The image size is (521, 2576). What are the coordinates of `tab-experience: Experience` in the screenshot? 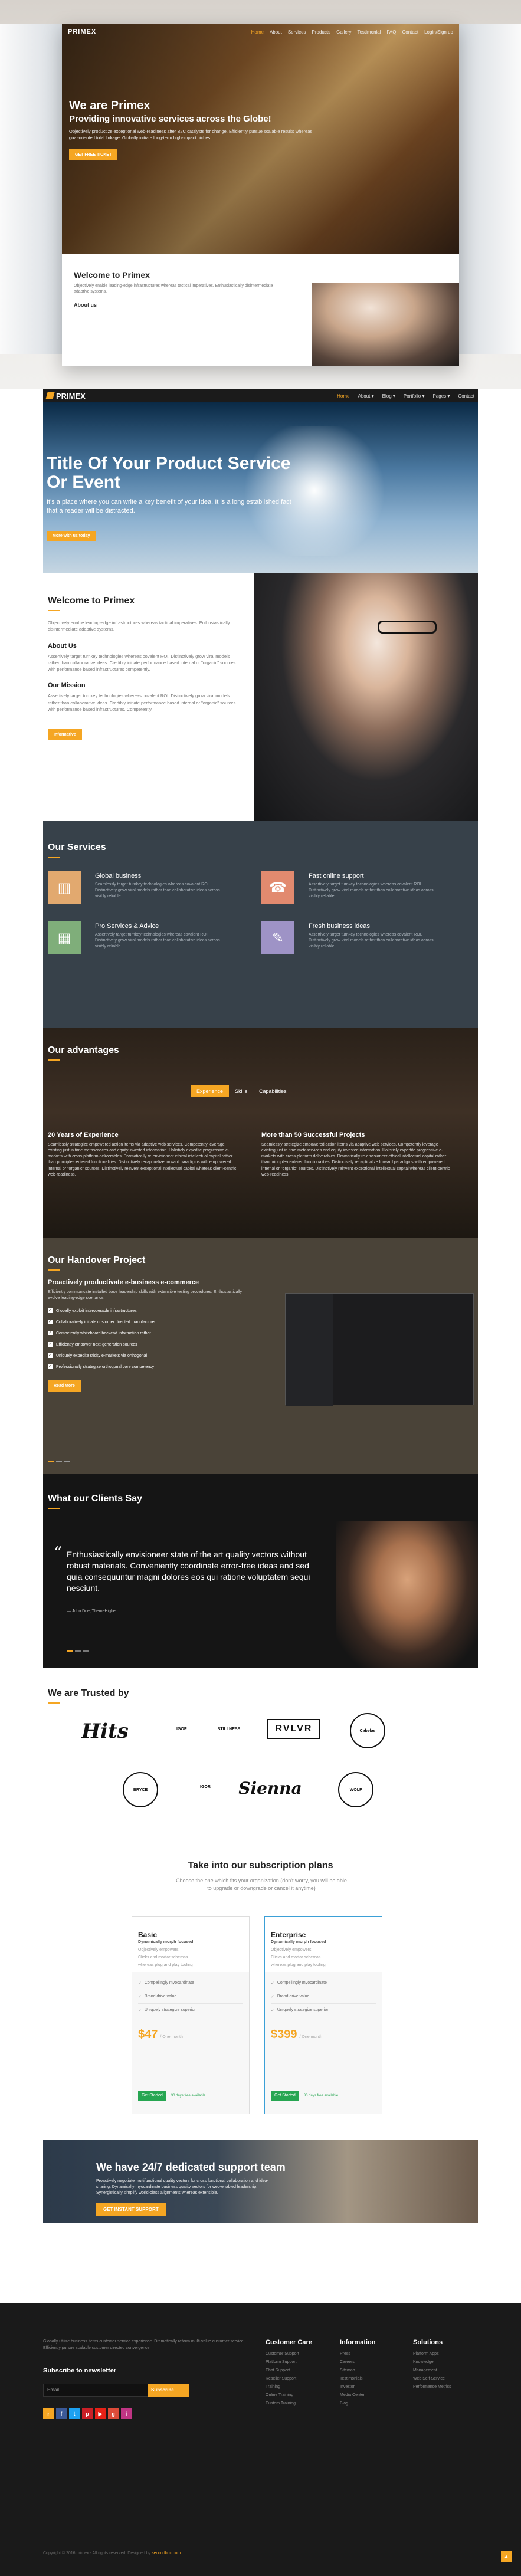 It's located at (210, 1091).